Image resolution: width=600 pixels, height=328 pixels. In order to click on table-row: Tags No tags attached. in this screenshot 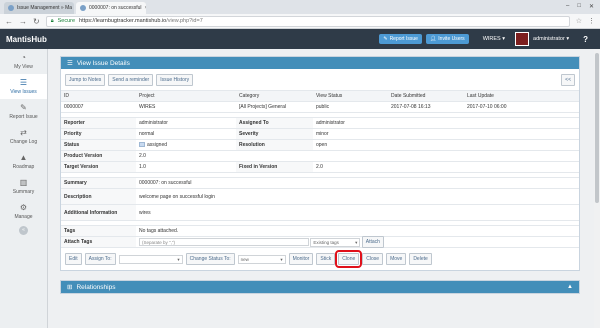, I will do `click(320, 231)`.